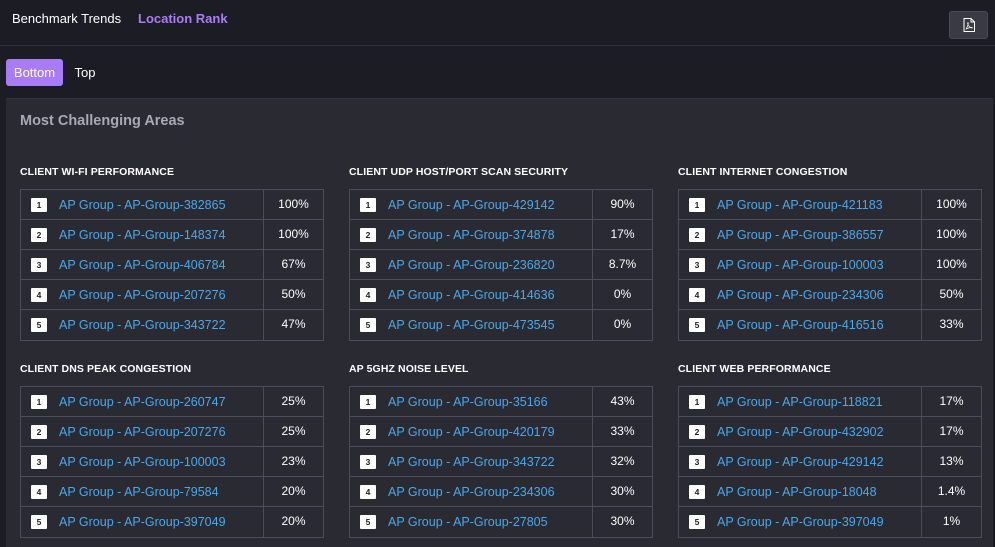  I want to click on table-row: 4 AP Group - AP-Group-18048 1.4%, so click(830, 492).